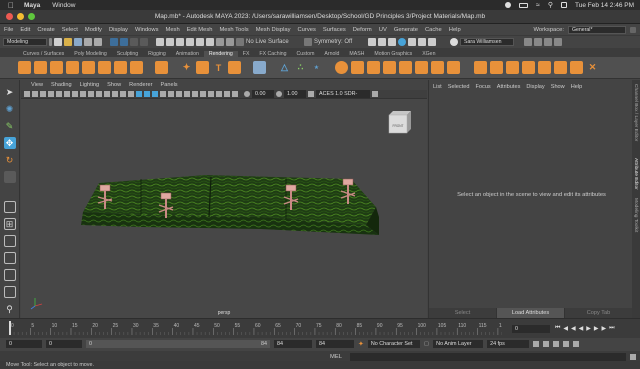  Describe the element at coordinates (235, 94) in the screenshot. I see `backface-culling-icon` at that location.